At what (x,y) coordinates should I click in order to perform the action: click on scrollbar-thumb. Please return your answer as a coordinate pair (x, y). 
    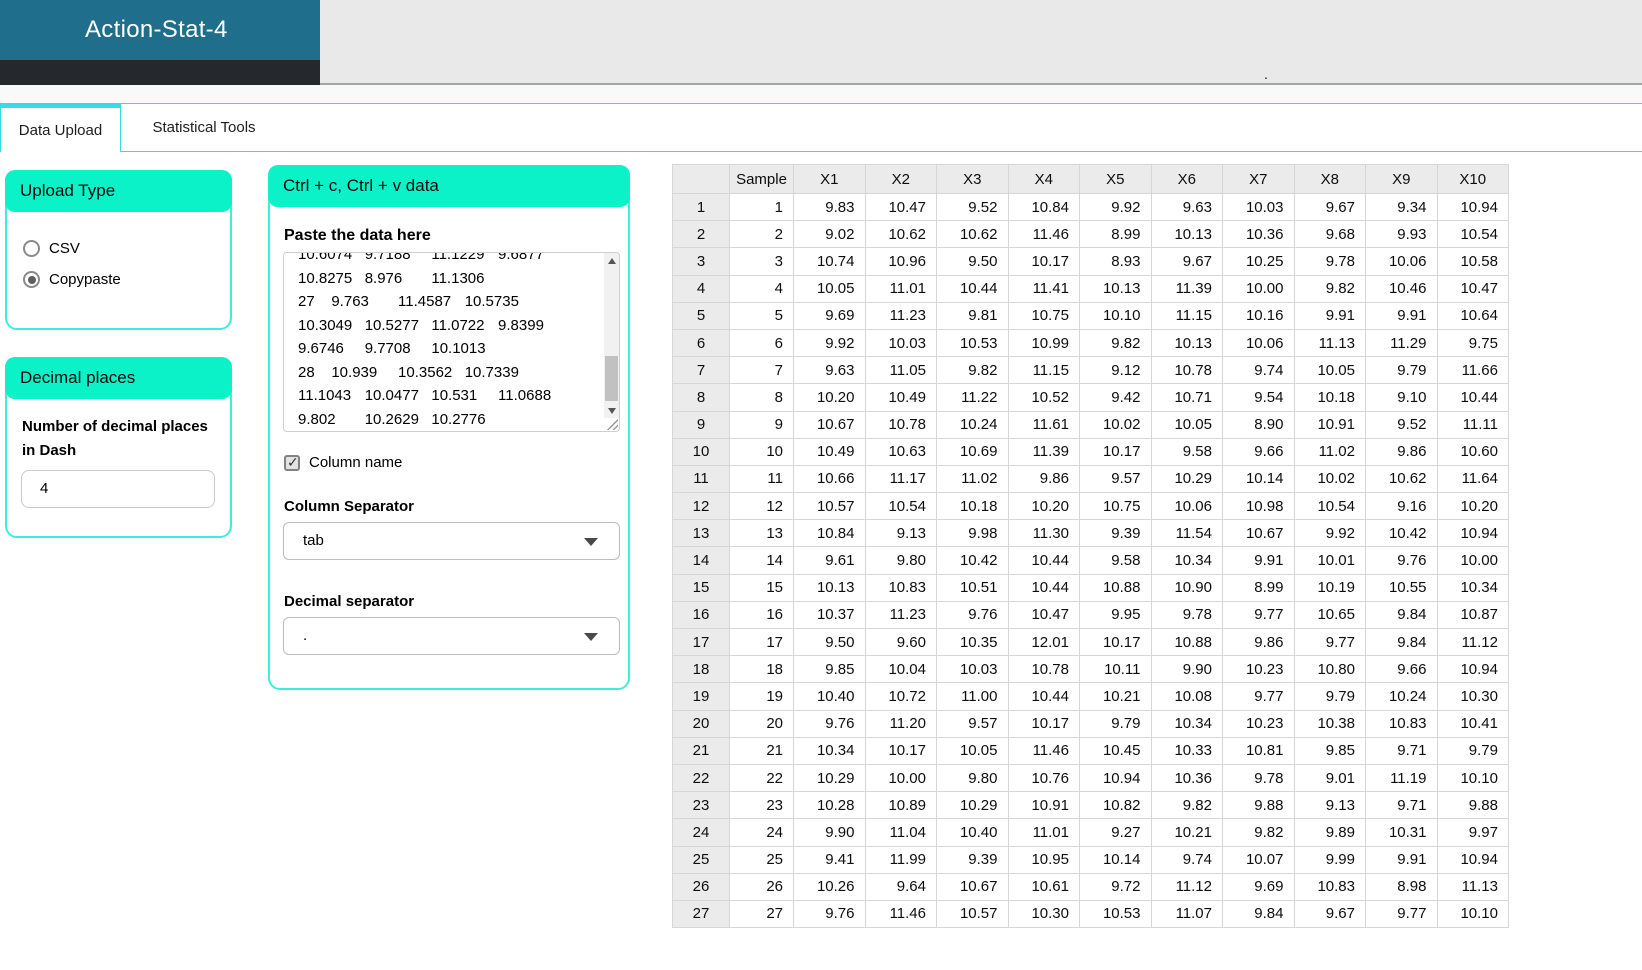
    Looking at the image, I should click on (611, 378).